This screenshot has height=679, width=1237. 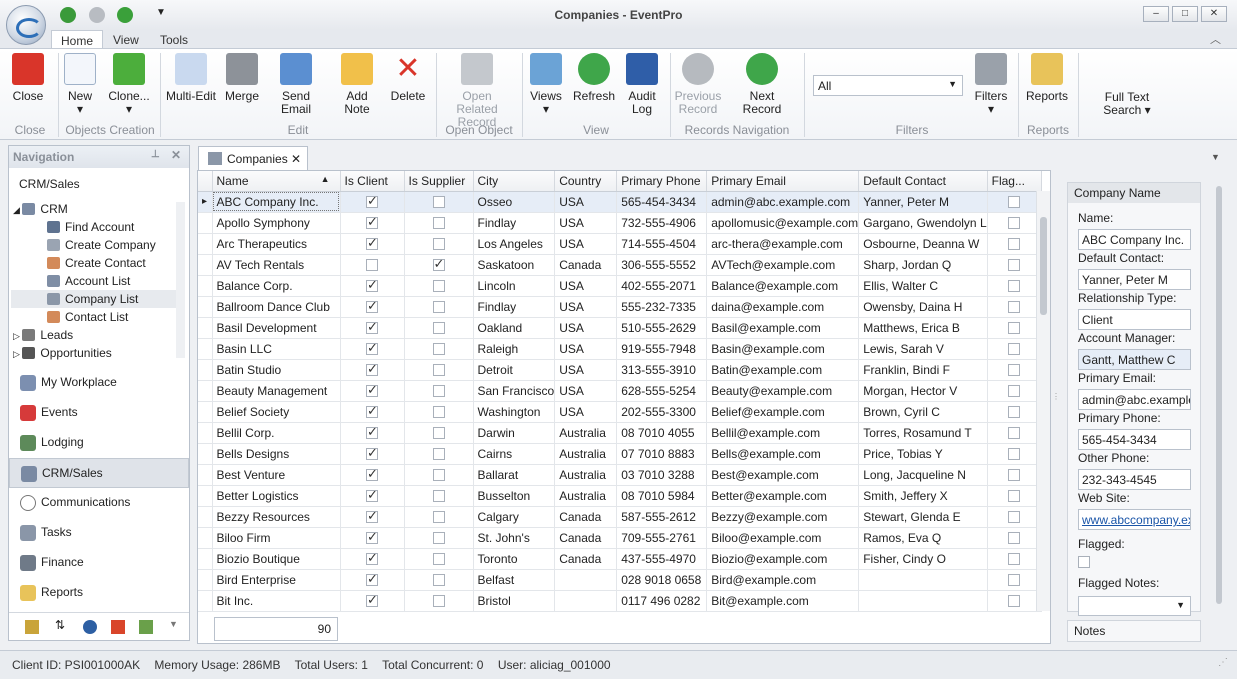 I want to click on cell-default-contact: Lewis, Sarah V, so click(x=923, y=349).